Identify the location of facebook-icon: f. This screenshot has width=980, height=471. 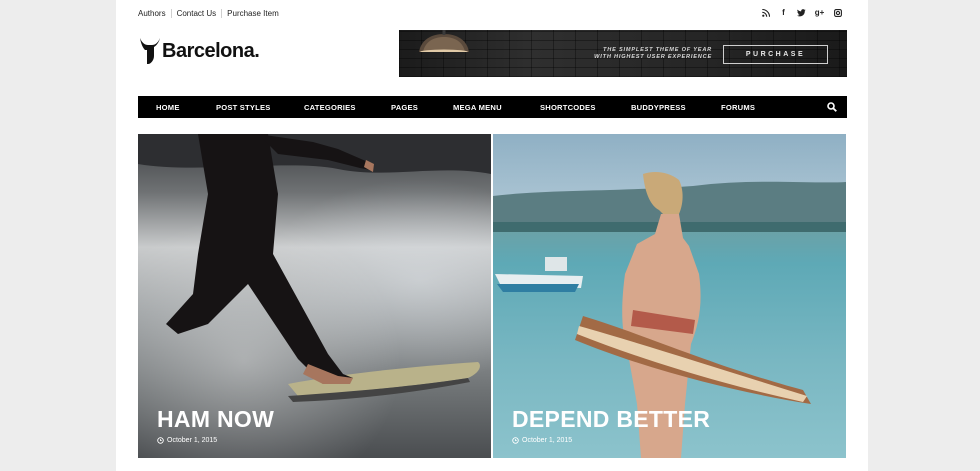
(783, 12).